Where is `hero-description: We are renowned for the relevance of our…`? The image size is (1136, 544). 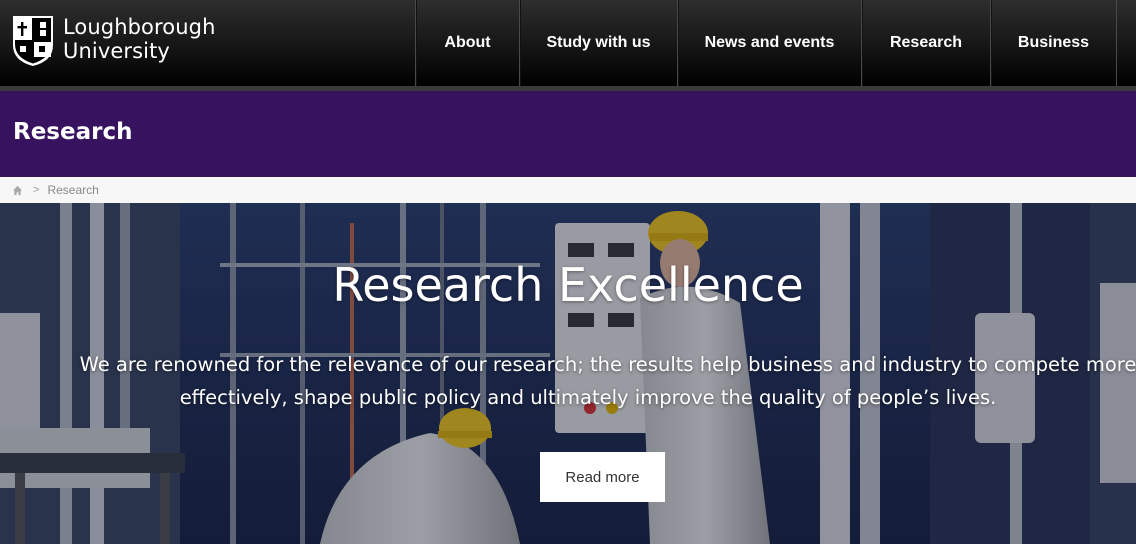 hero-description: We are renowned for the relevance of our… is located at coordinates (588, 381).